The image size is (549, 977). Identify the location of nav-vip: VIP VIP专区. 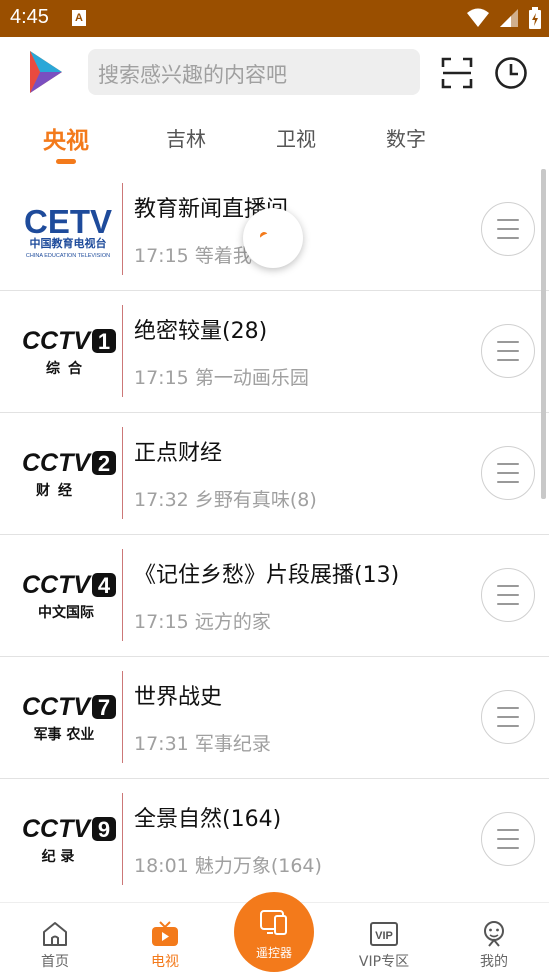
(384, 945).